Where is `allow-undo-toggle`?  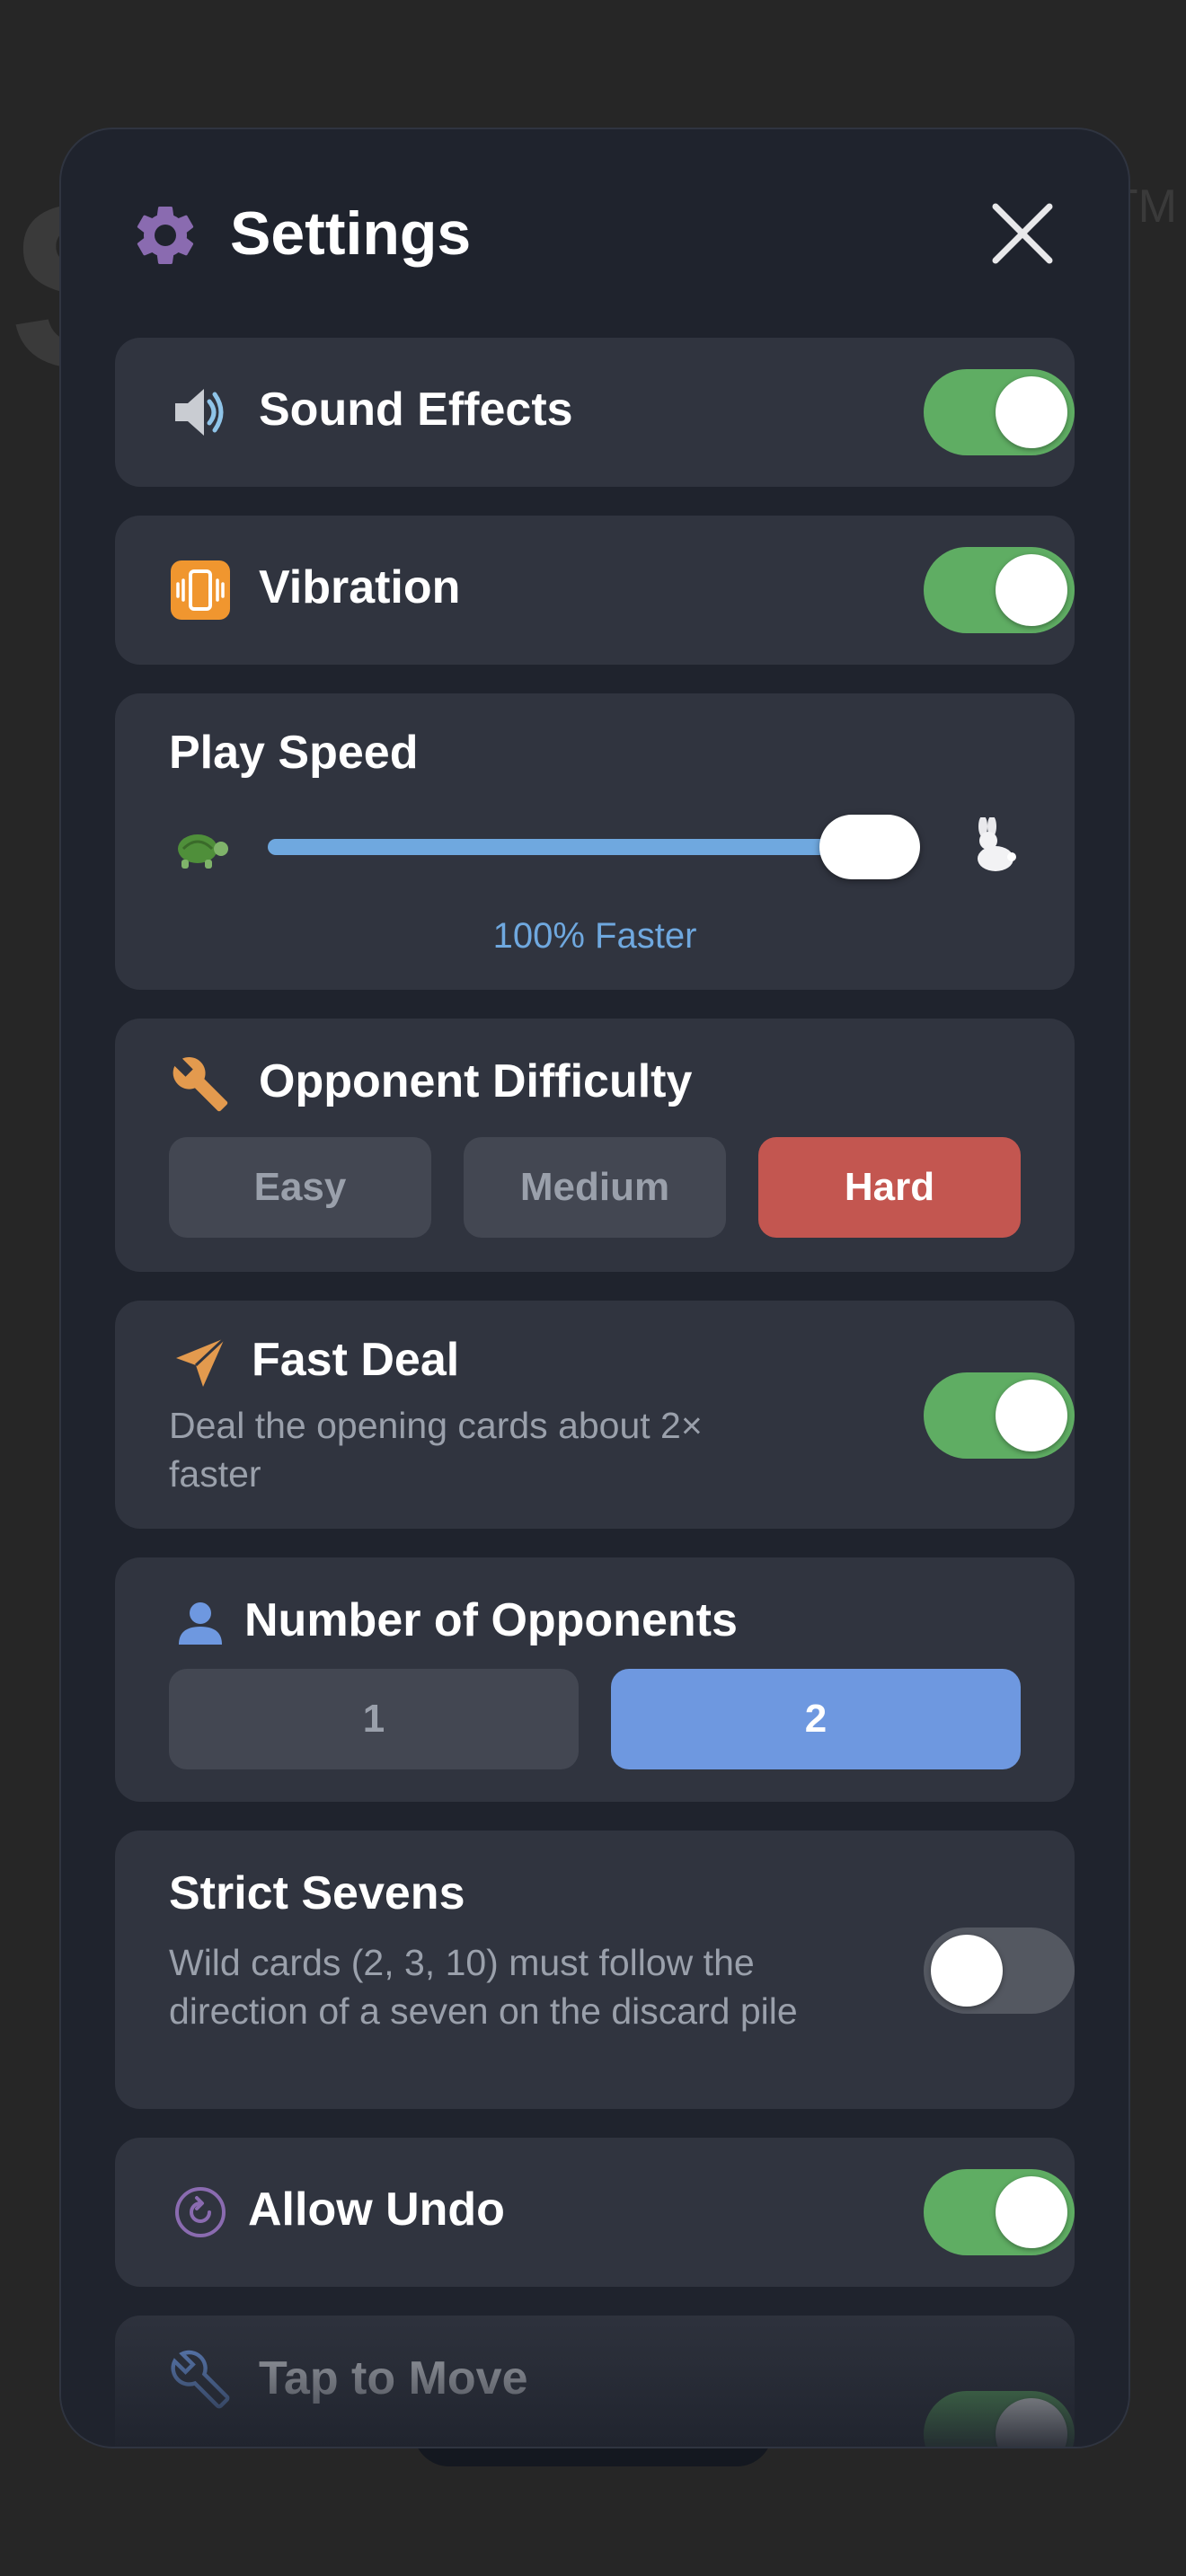 allow-undo-toggle is located at coordinates (999, 2212).